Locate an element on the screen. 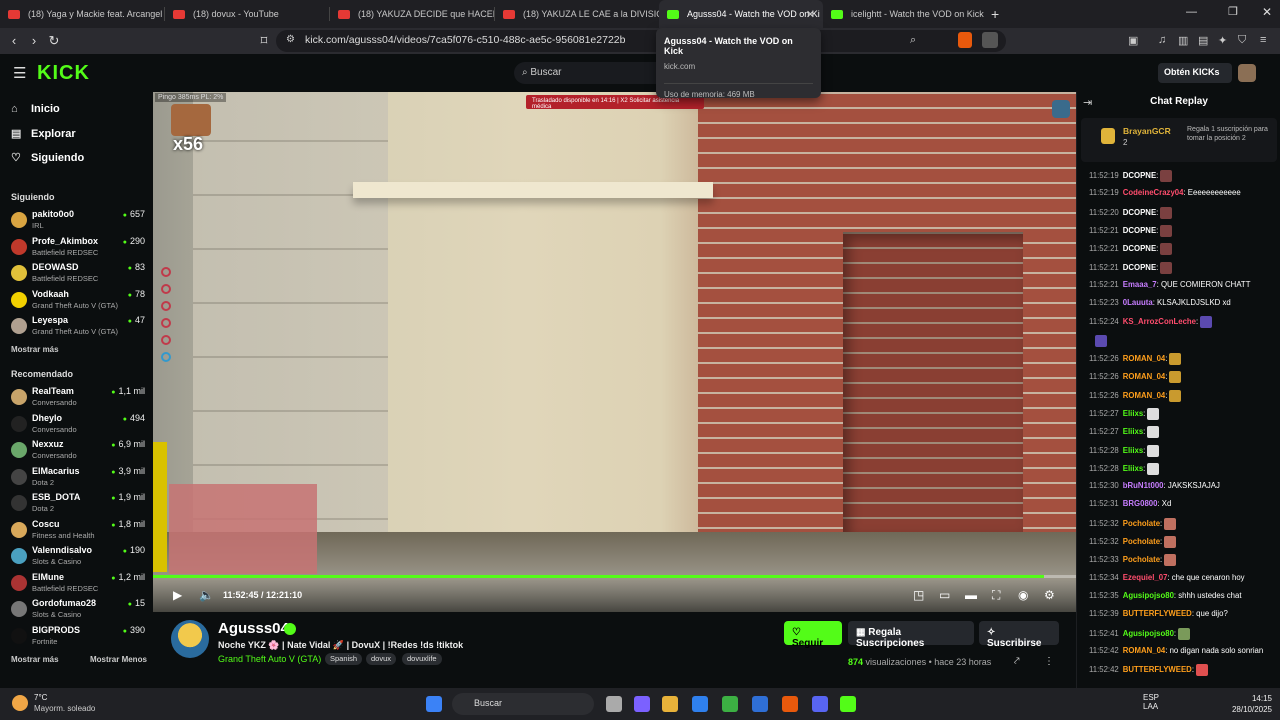 The image size is (1280, 720). wallet-icon: ▤ is located at coordinates (1203, 40).